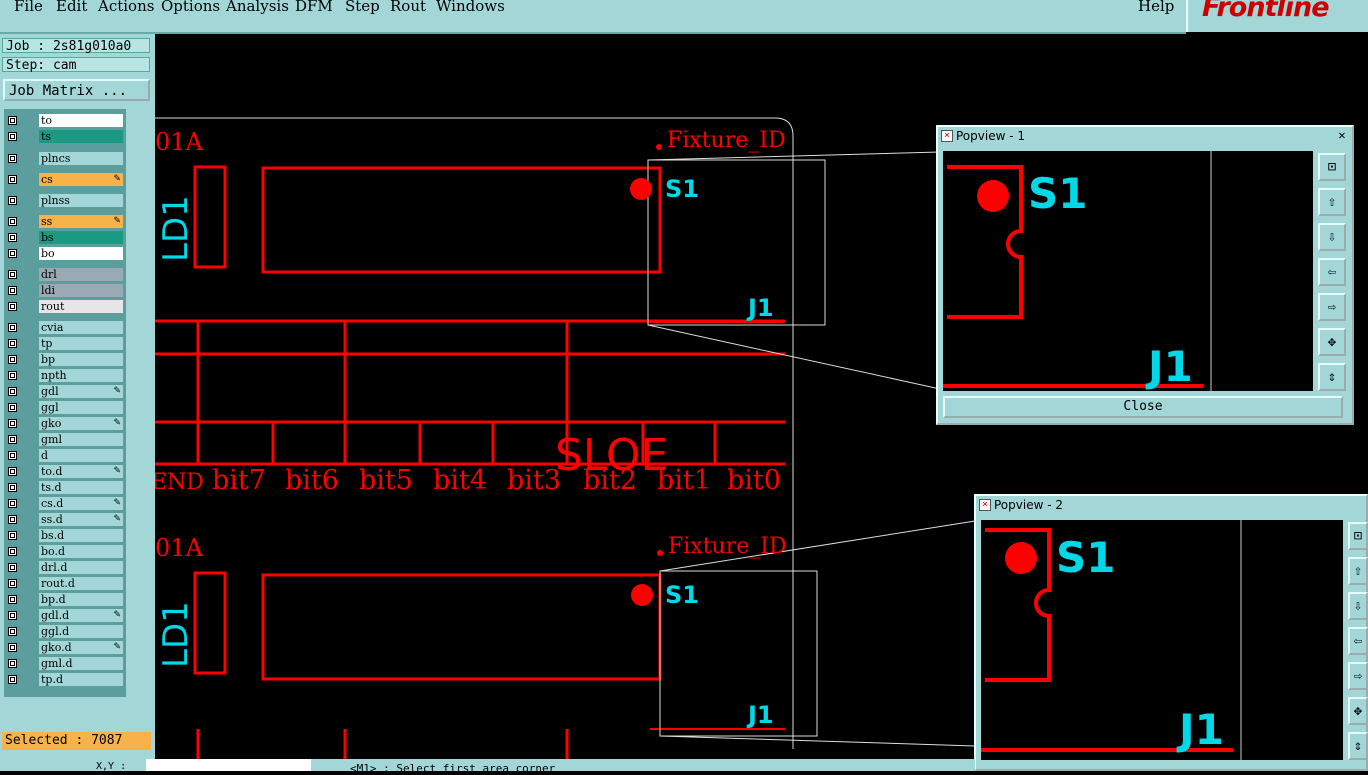  What do you see at coordinates (65, 439) in the screenshot?
I see `layer-row-gml: gml` at bounding box center [65, 439].